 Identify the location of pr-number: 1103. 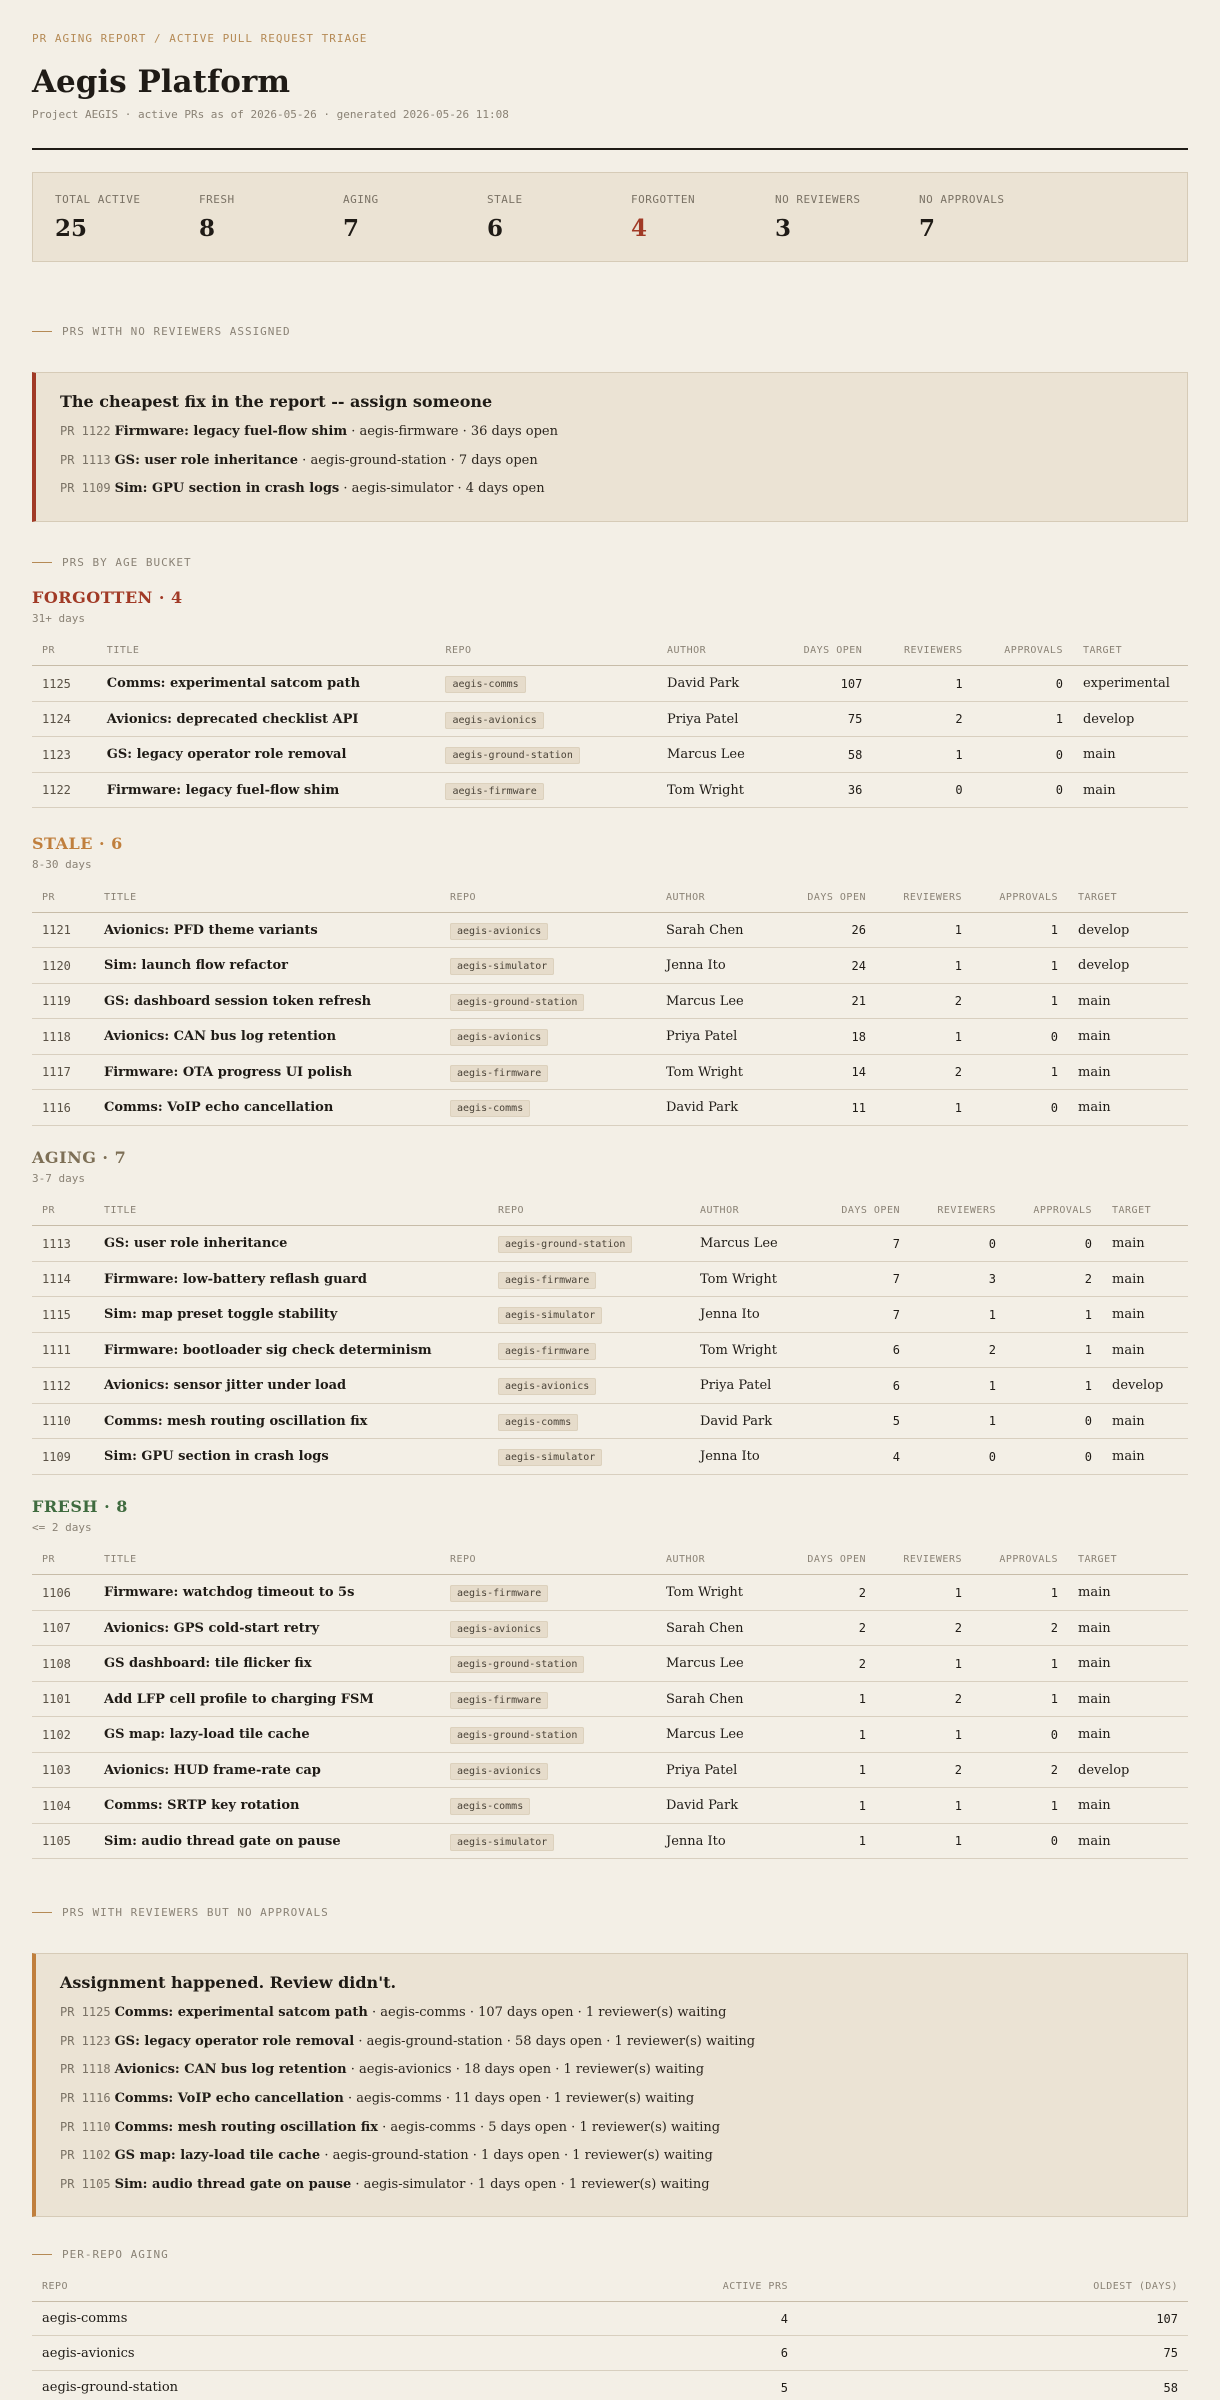
(63, 1770).